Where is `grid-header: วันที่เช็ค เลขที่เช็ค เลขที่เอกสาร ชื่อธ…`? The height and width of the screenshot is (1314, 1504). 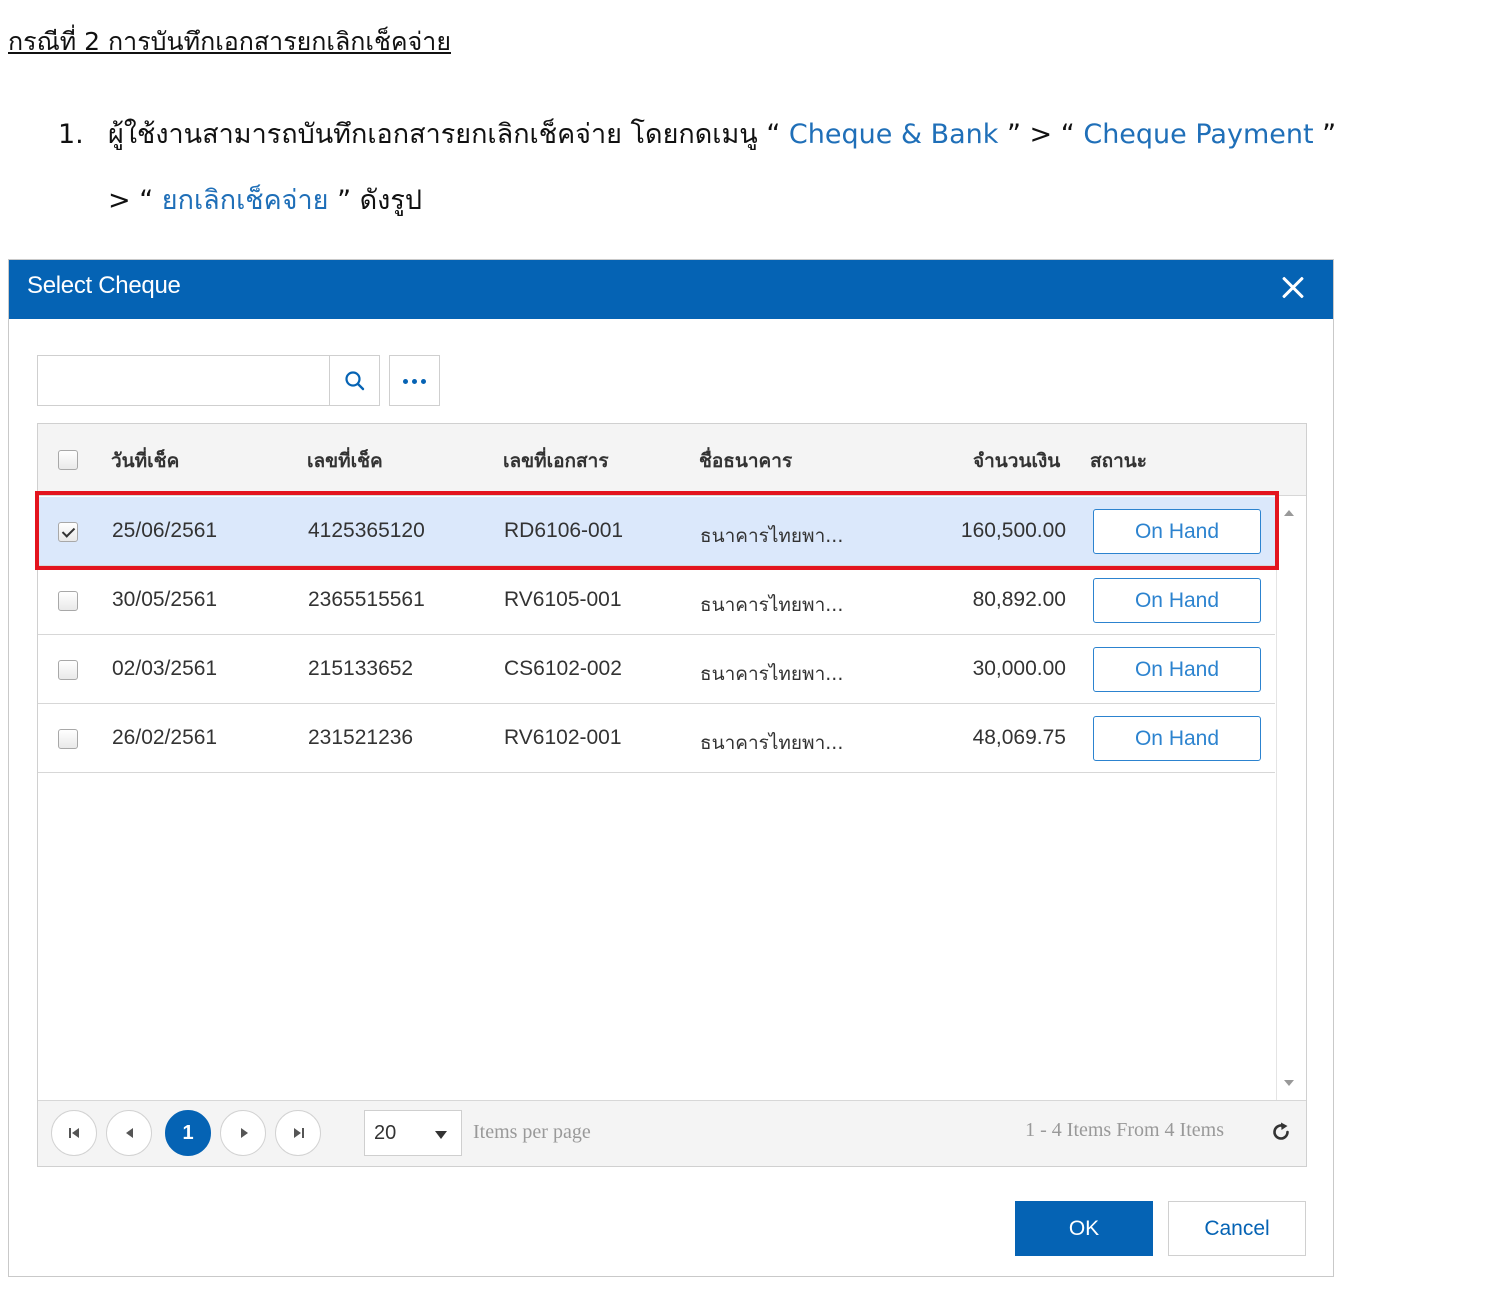
grid-header: วันที่เช็ค เลขที่เช็ค เลขที่เอกสาร ชื่อธ… is located at coordinates (672, 460).